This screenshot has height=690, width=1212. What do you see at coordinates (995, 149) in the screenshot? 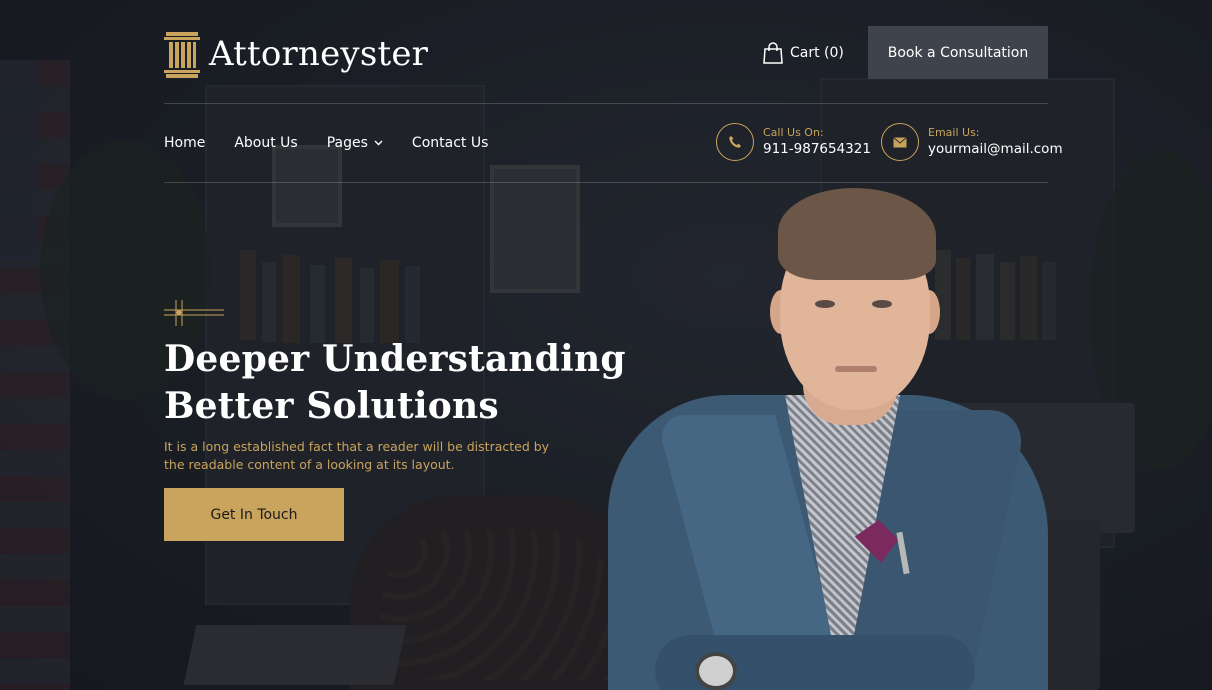
I see `email-address: yourmail@mail.com` at bounding box center [995, 149].